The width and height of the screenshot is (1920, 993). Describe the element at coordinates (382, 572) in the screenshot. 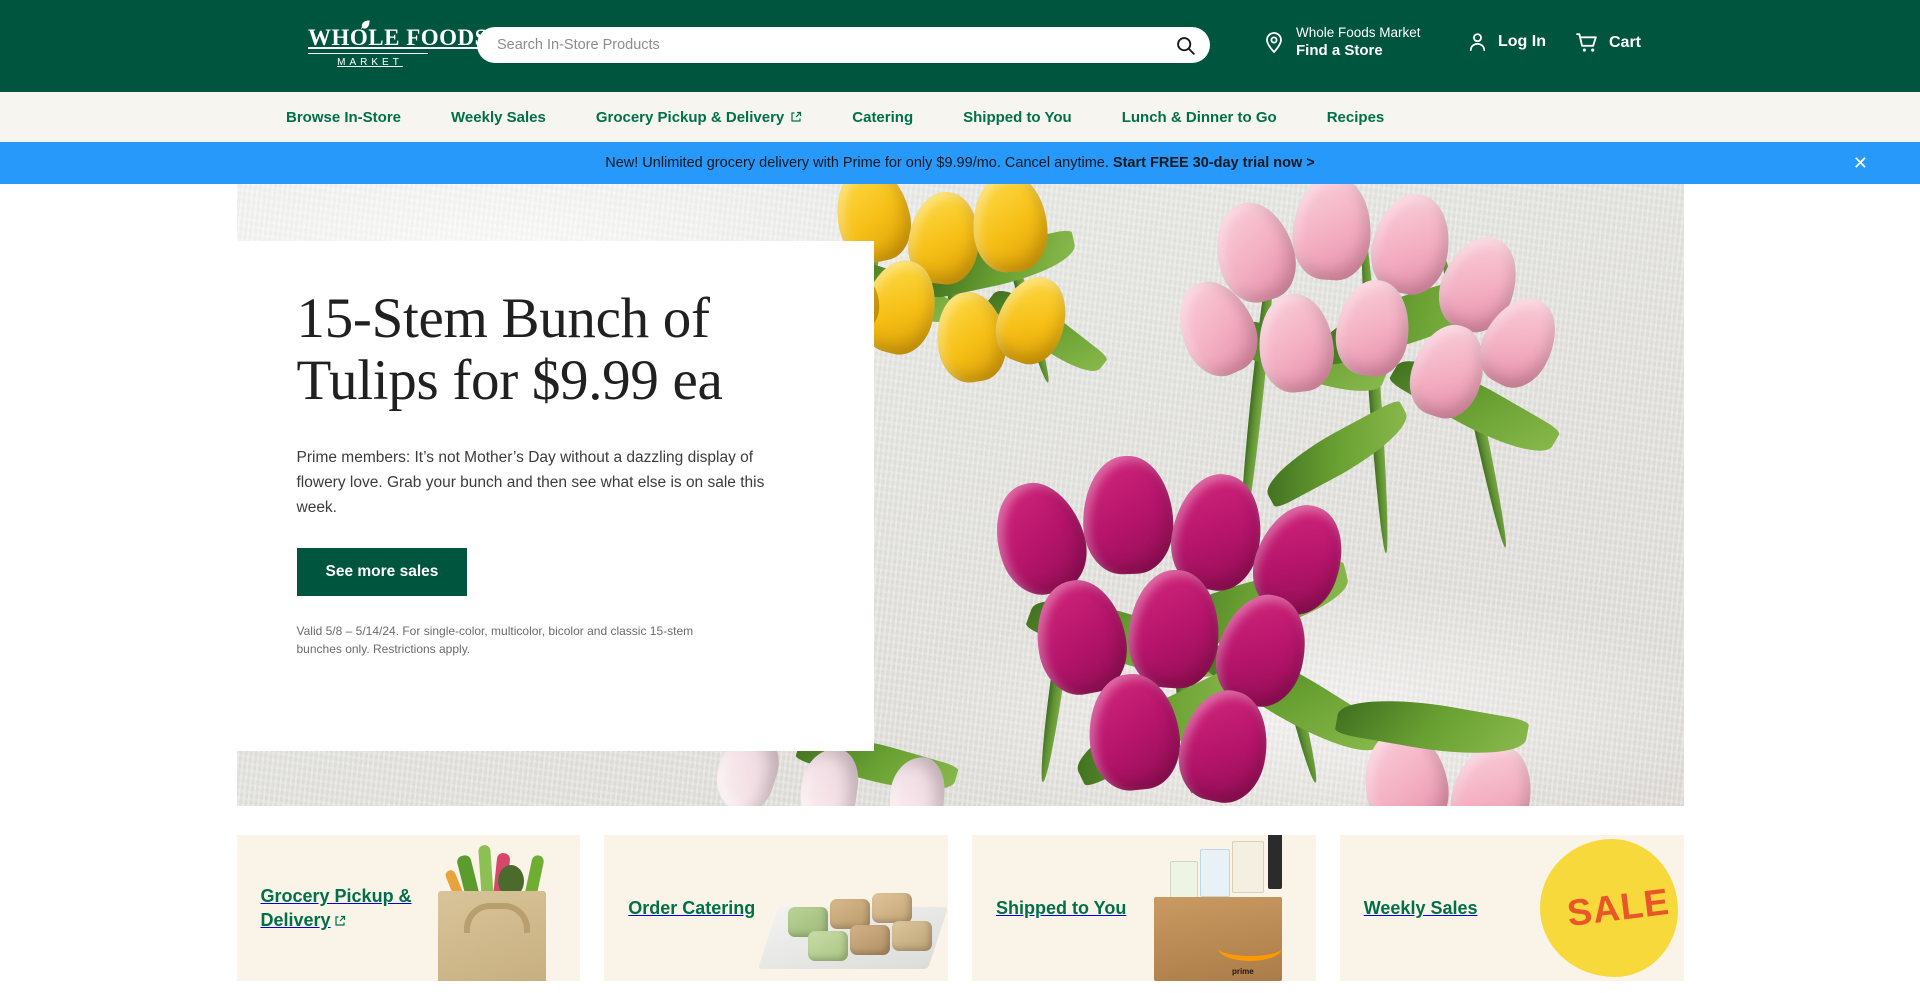

I see `see-more-sales-button: See more sales` at that location.